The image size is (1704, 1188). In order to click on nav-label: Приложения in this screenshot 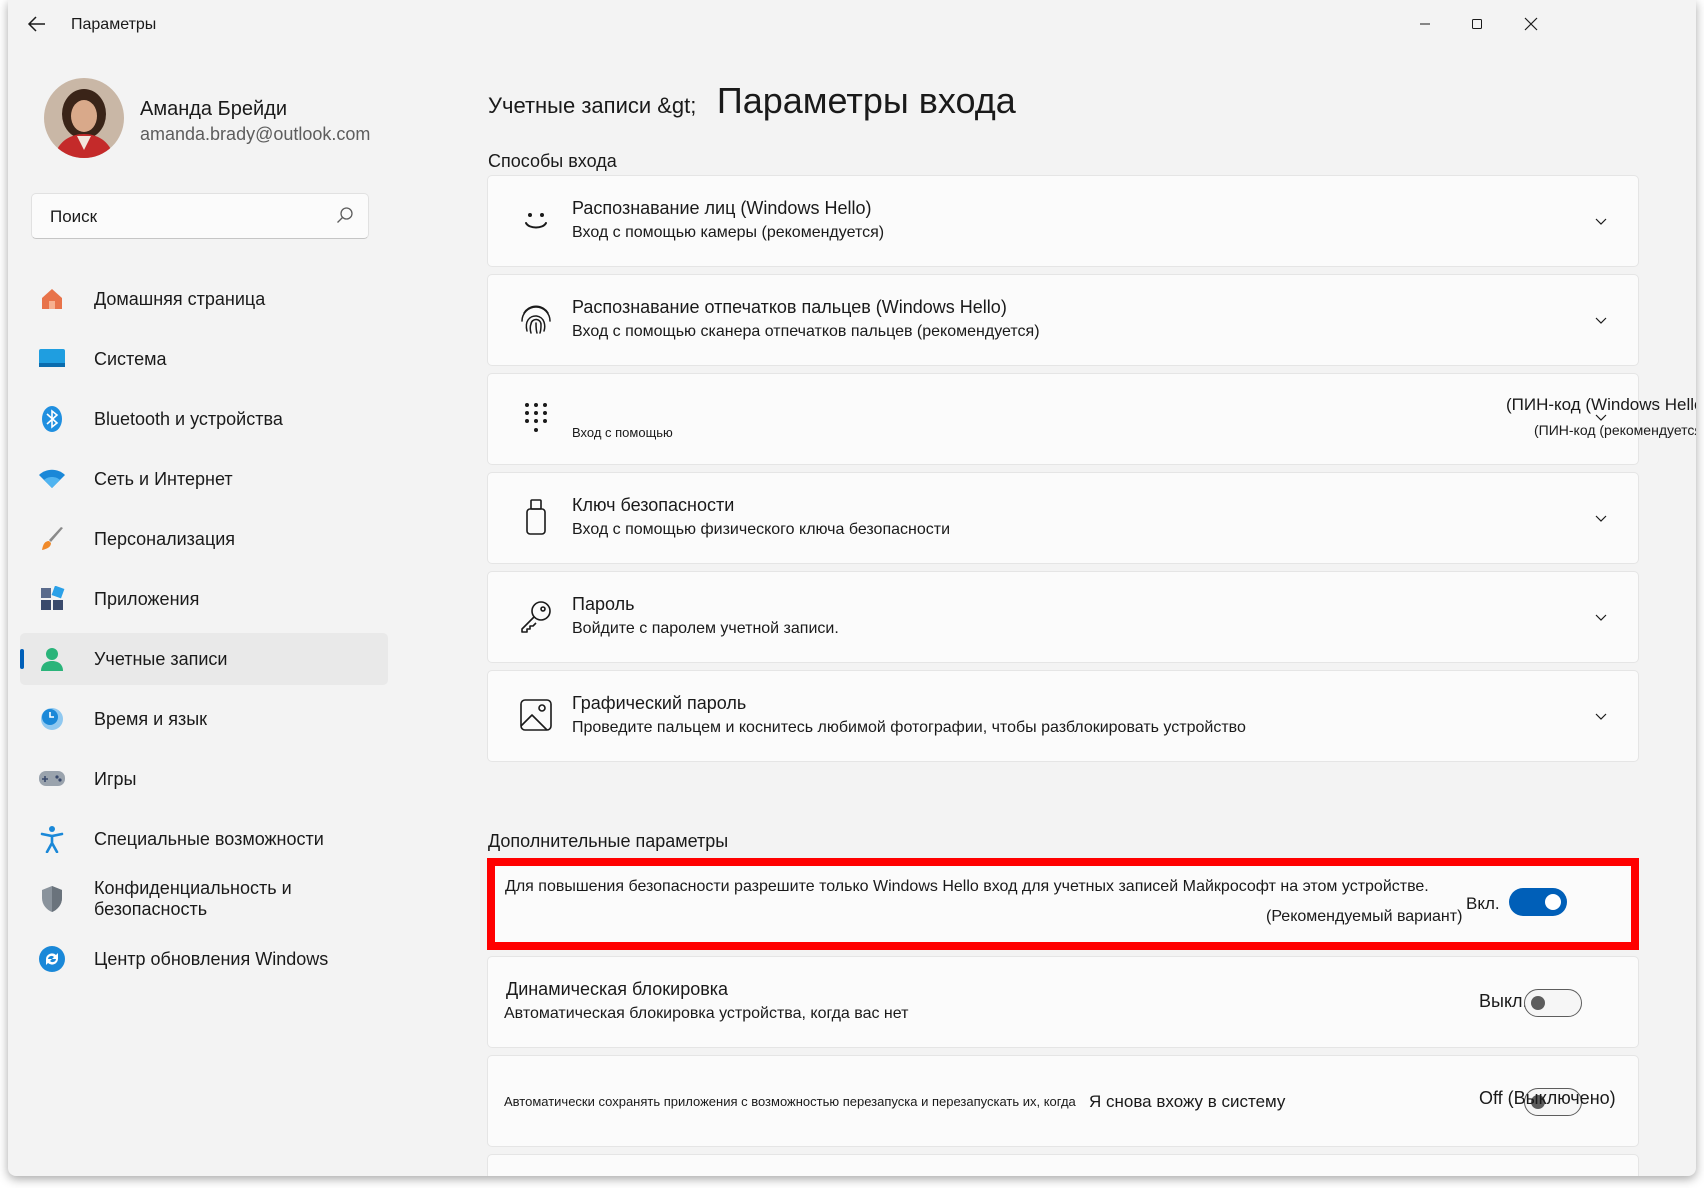, I will do `click(147, 598)`.